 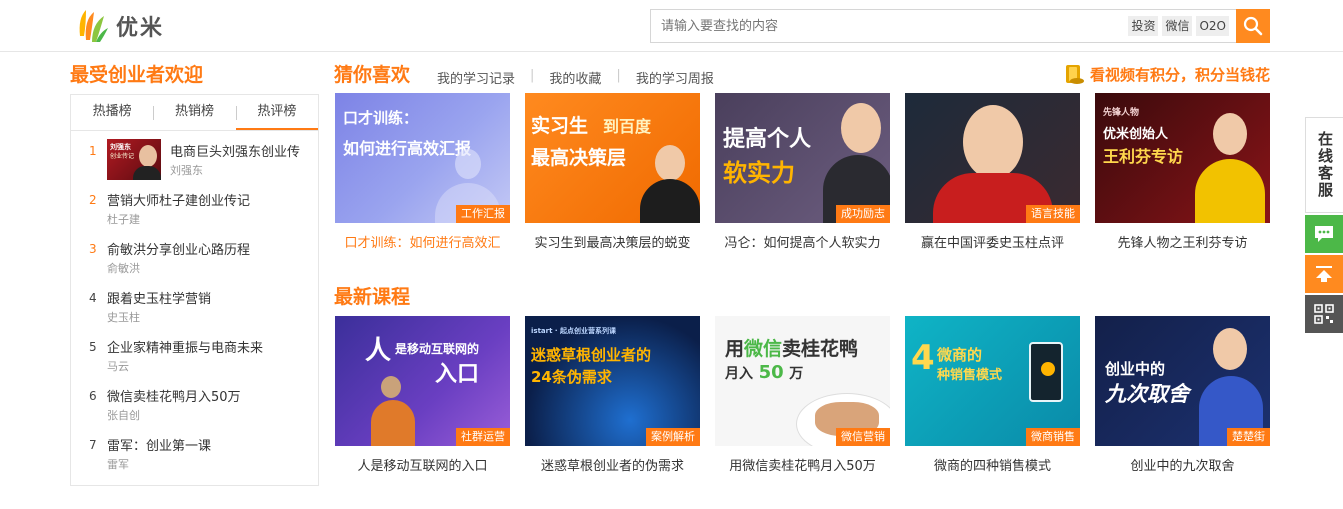 What do you see at coordinates (235, 150) in the screenshot?
I see `rank-title: 电商巨头刘强东创业传` at bounding box center [235, 150].